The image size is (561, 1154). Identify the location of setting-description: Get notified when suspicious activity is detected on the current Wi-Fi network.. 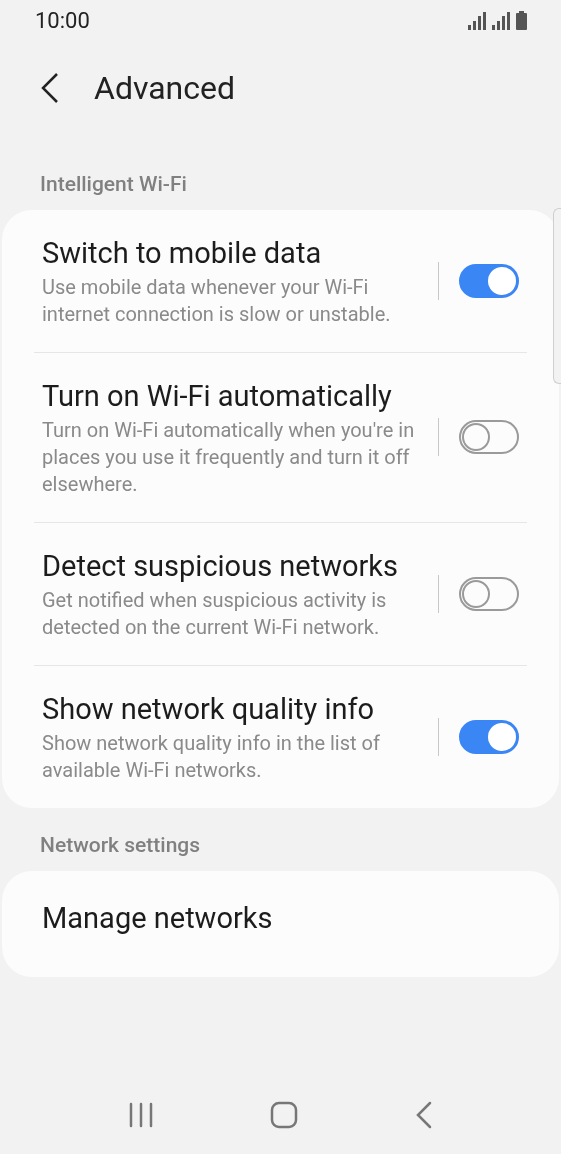
(215, 613).